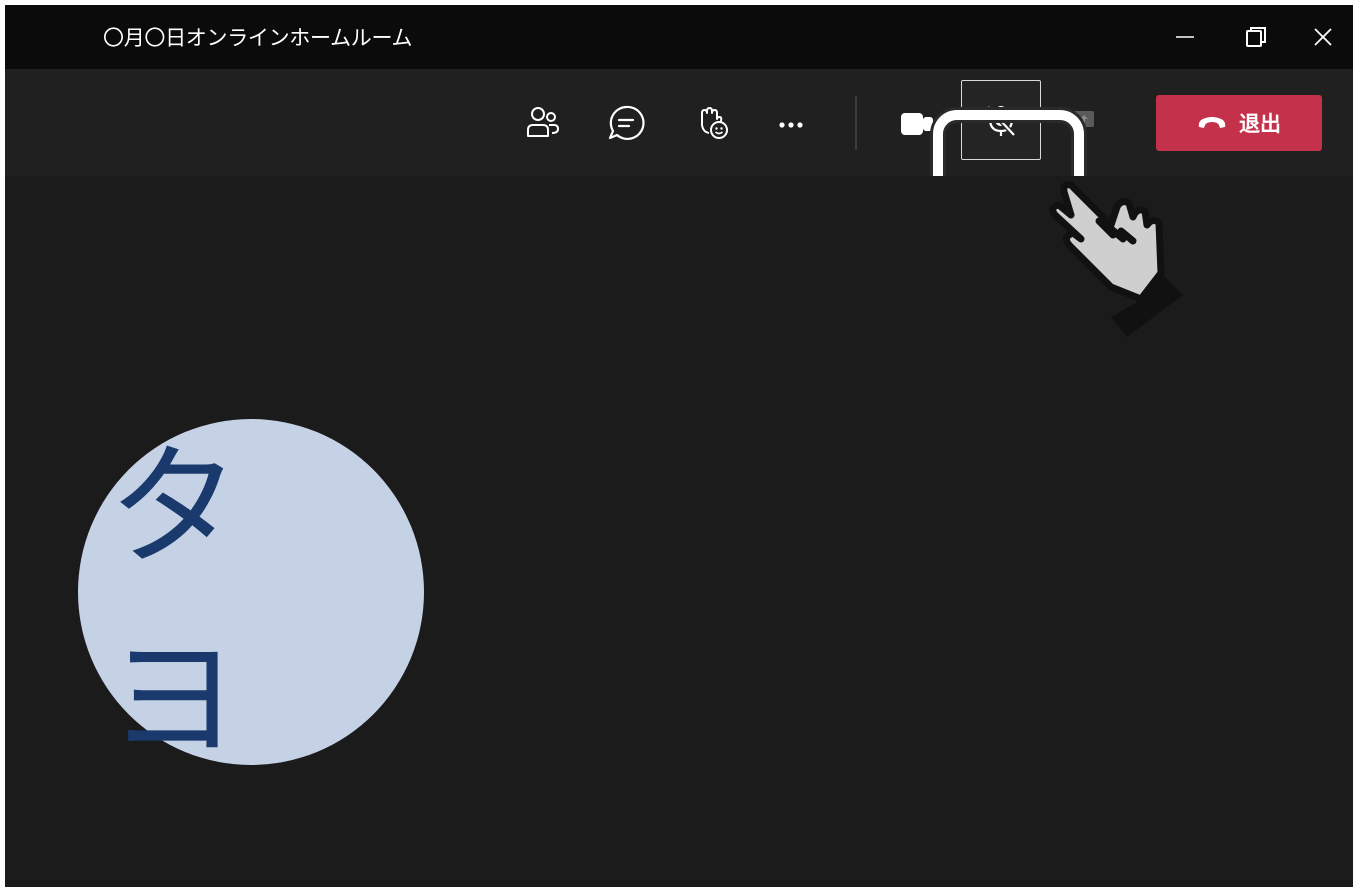  I want to click on people-icon, so click(543, 122).